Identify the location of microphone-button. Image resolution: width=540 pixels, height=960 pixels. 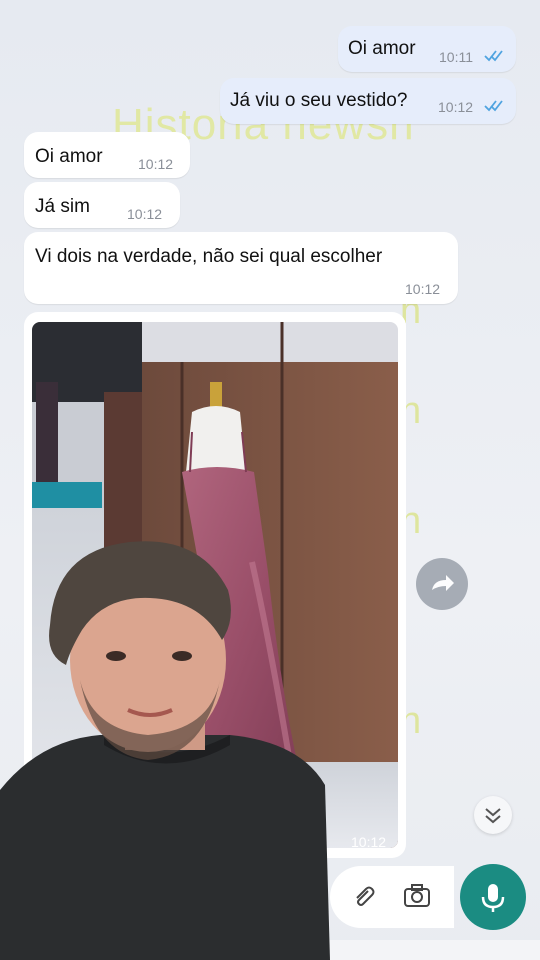
(493, 897).